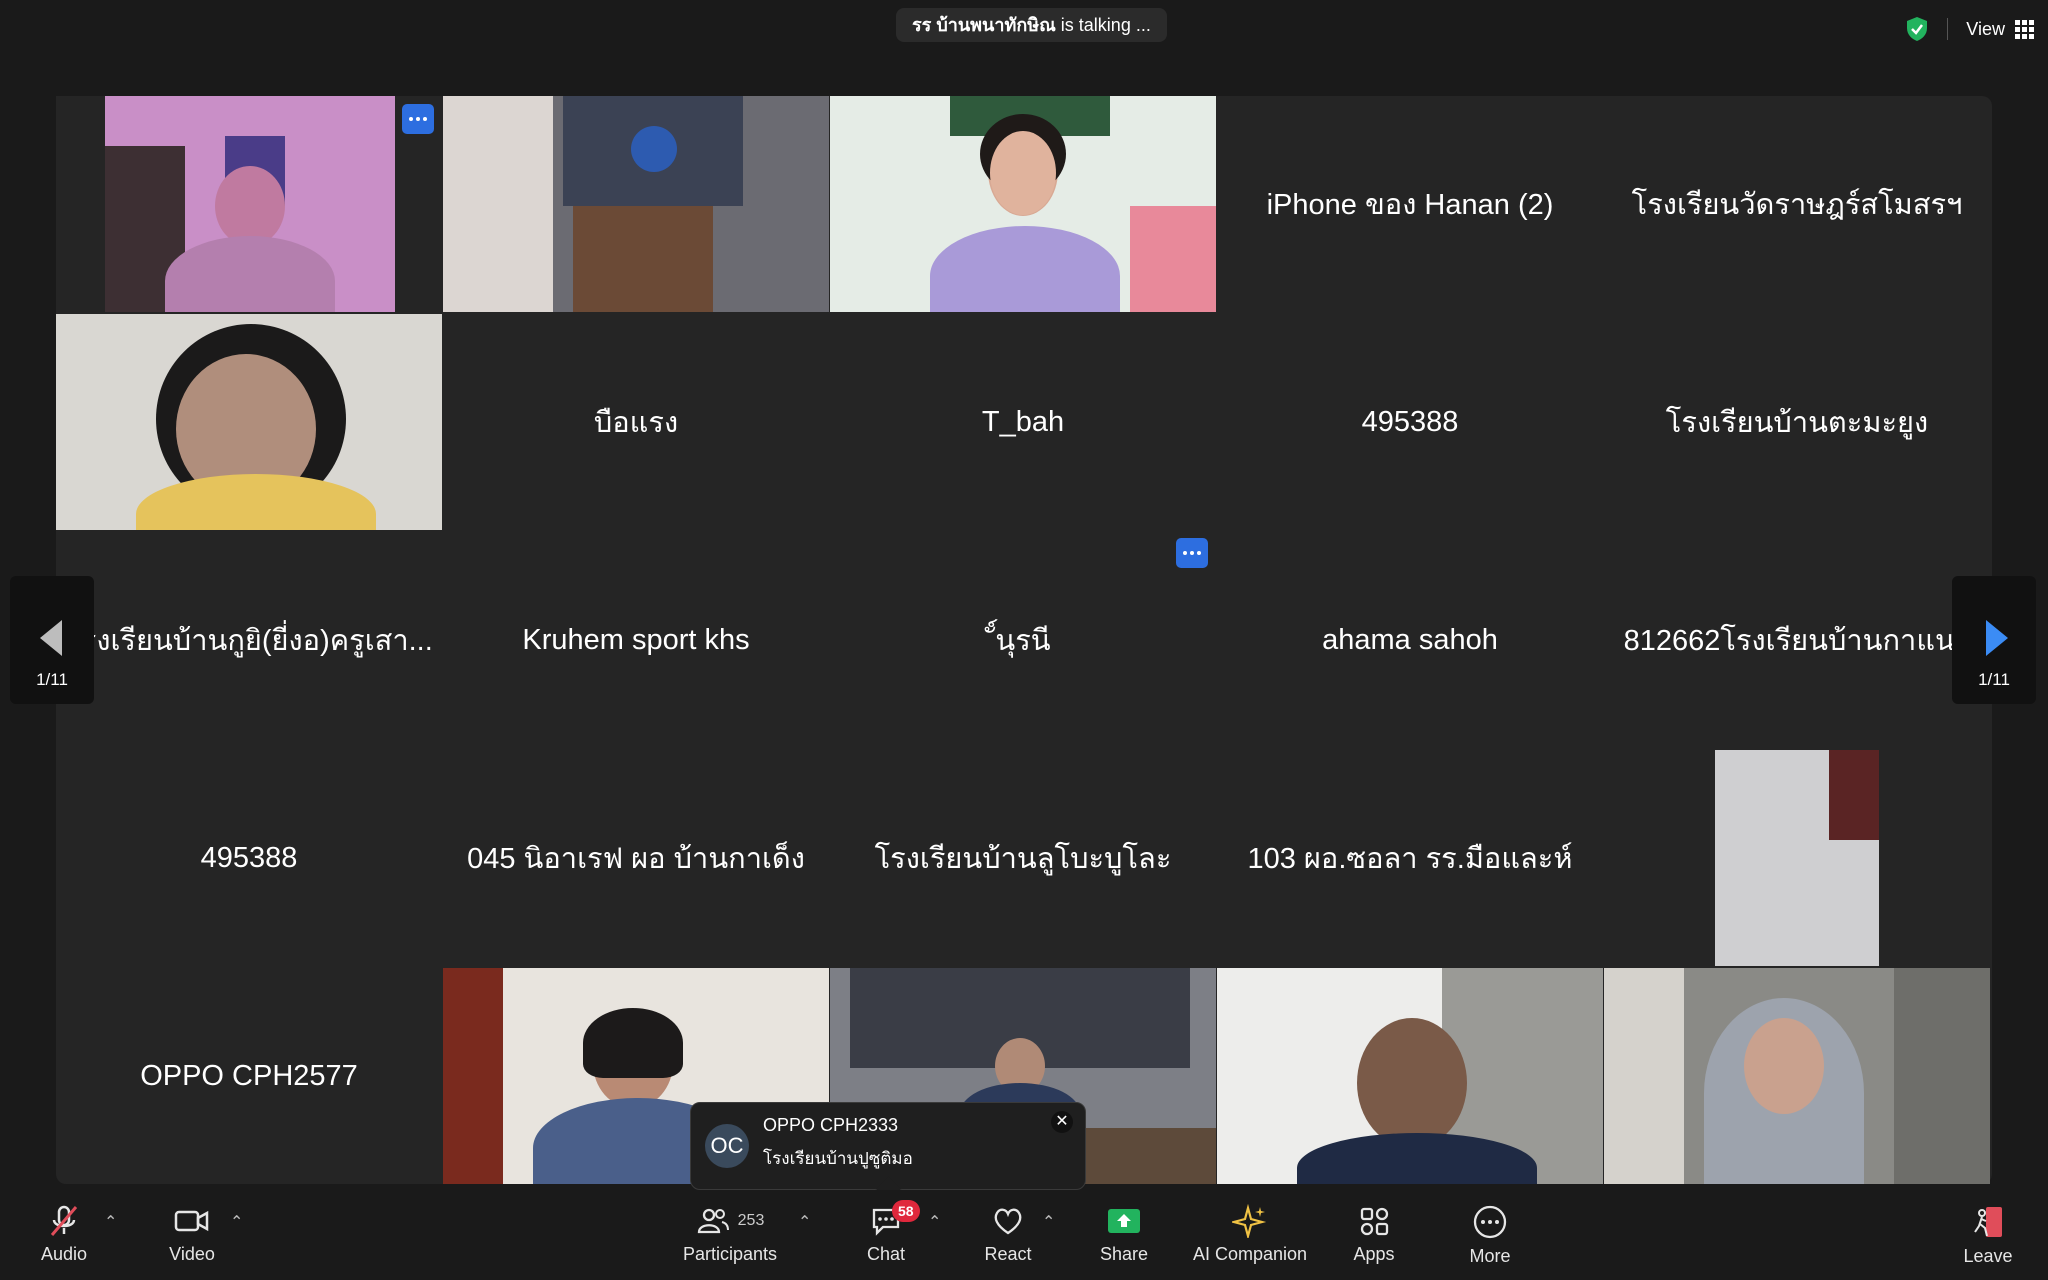  I want to click on more-options-icon, so click(1490, 1222).